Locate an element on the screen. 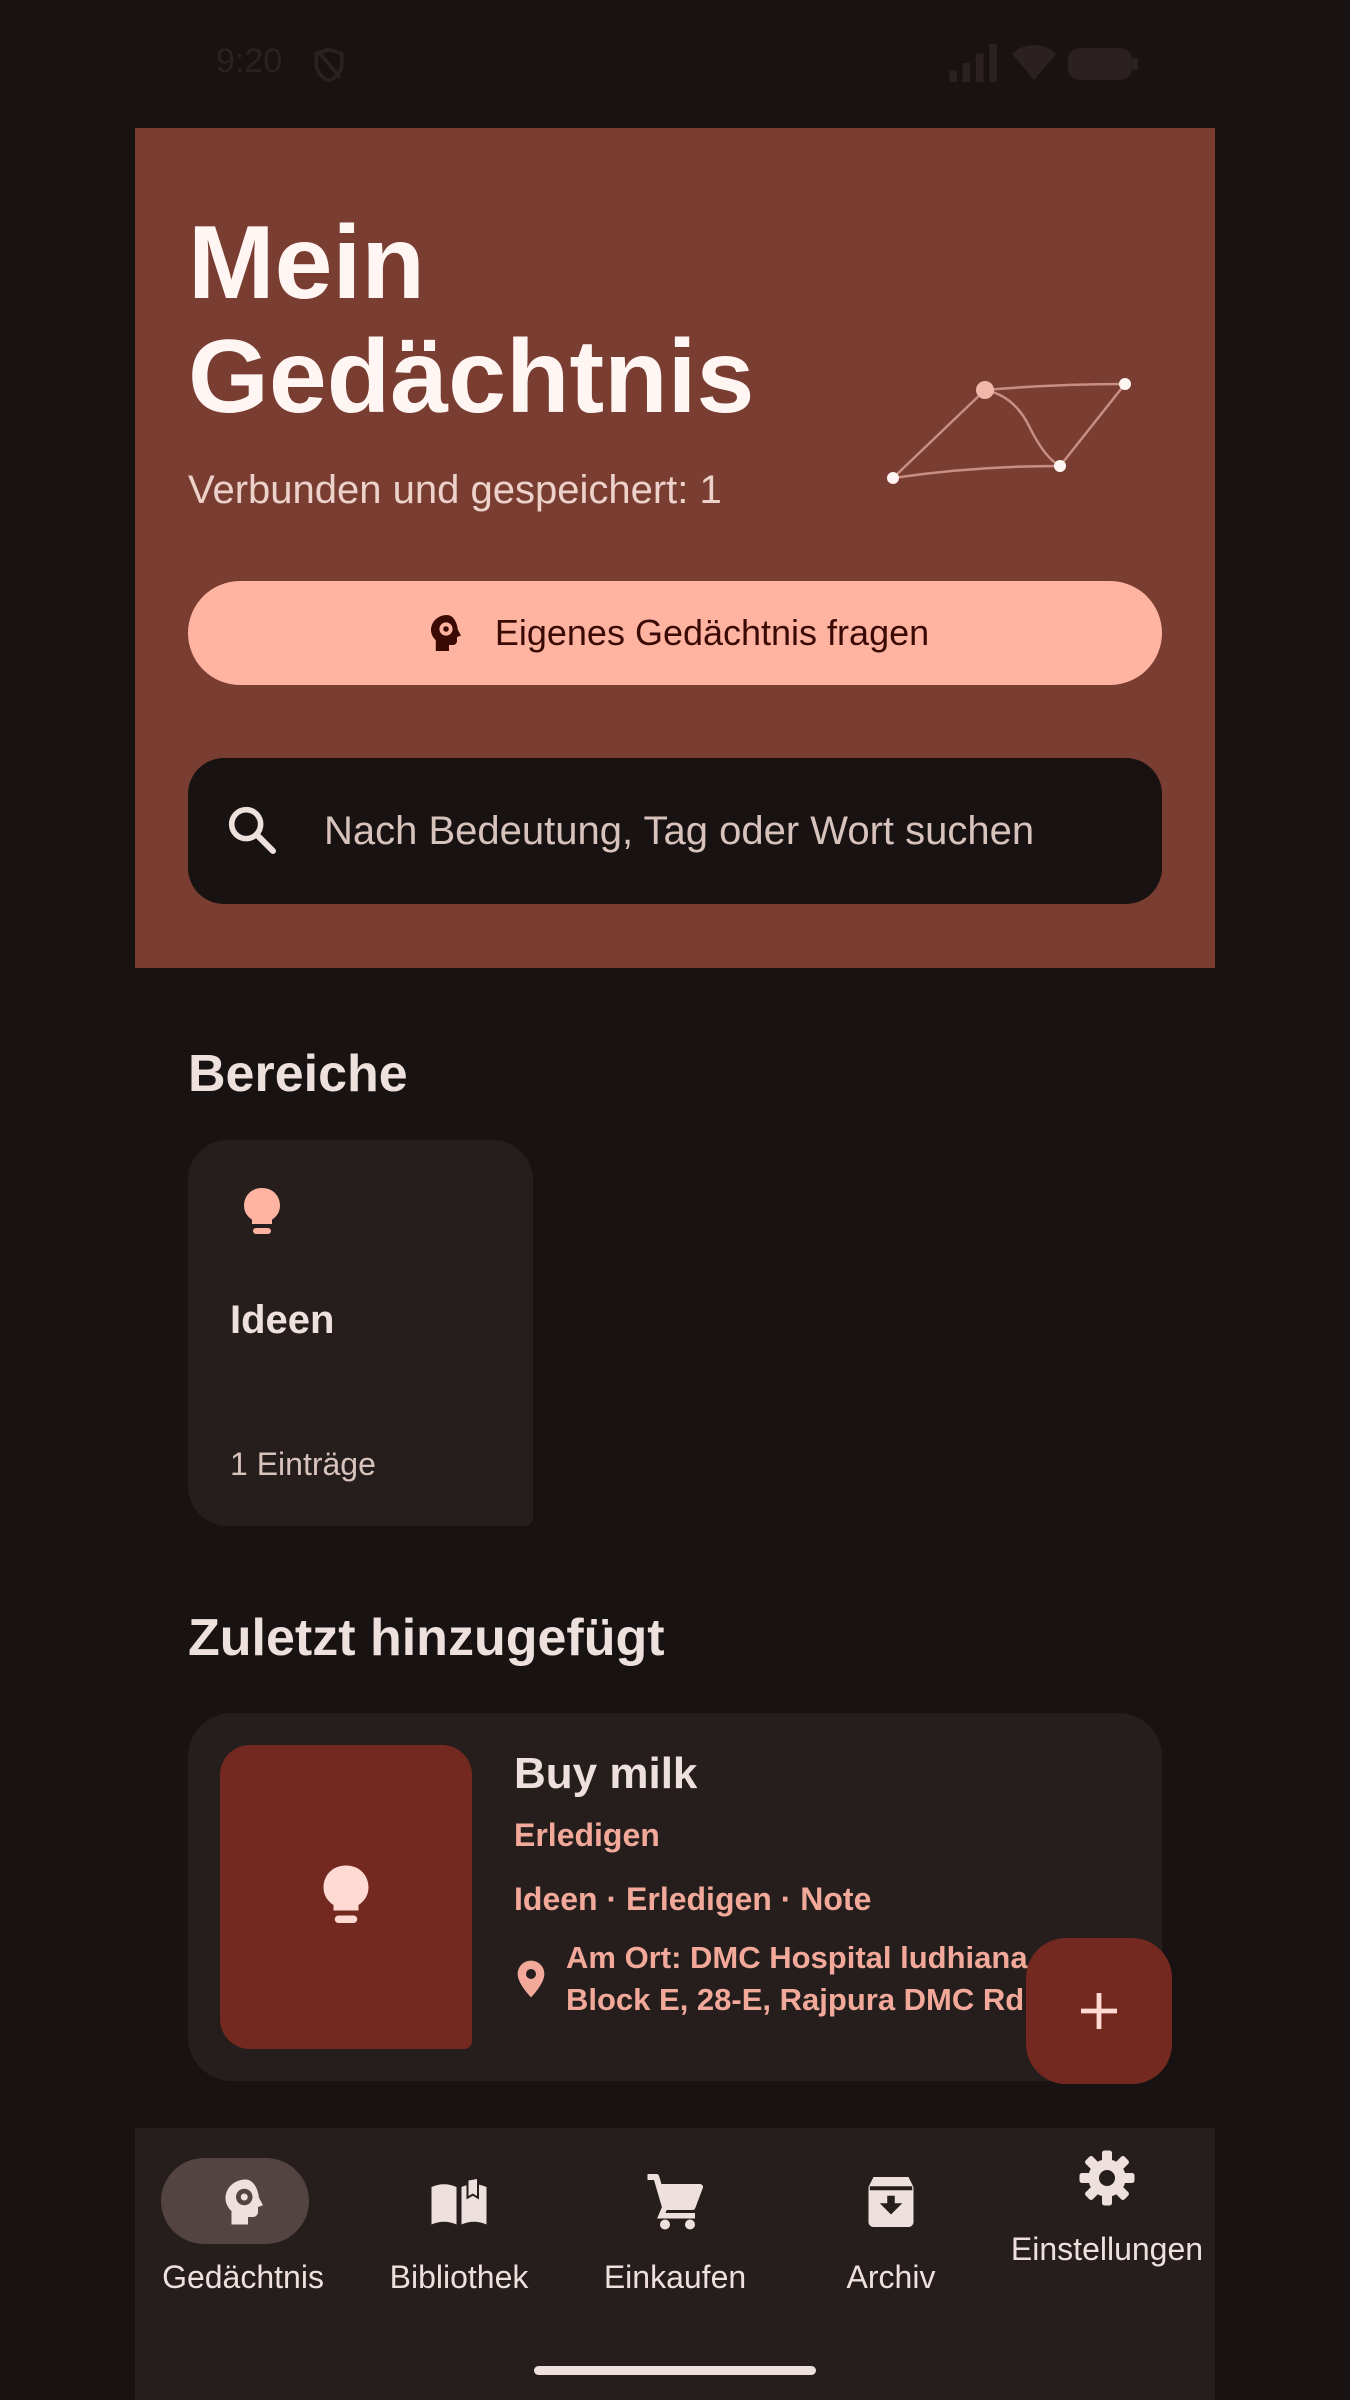  ask-memory-button: Eigenes Gedächtnis fragen is located at coordinates (675, 633).